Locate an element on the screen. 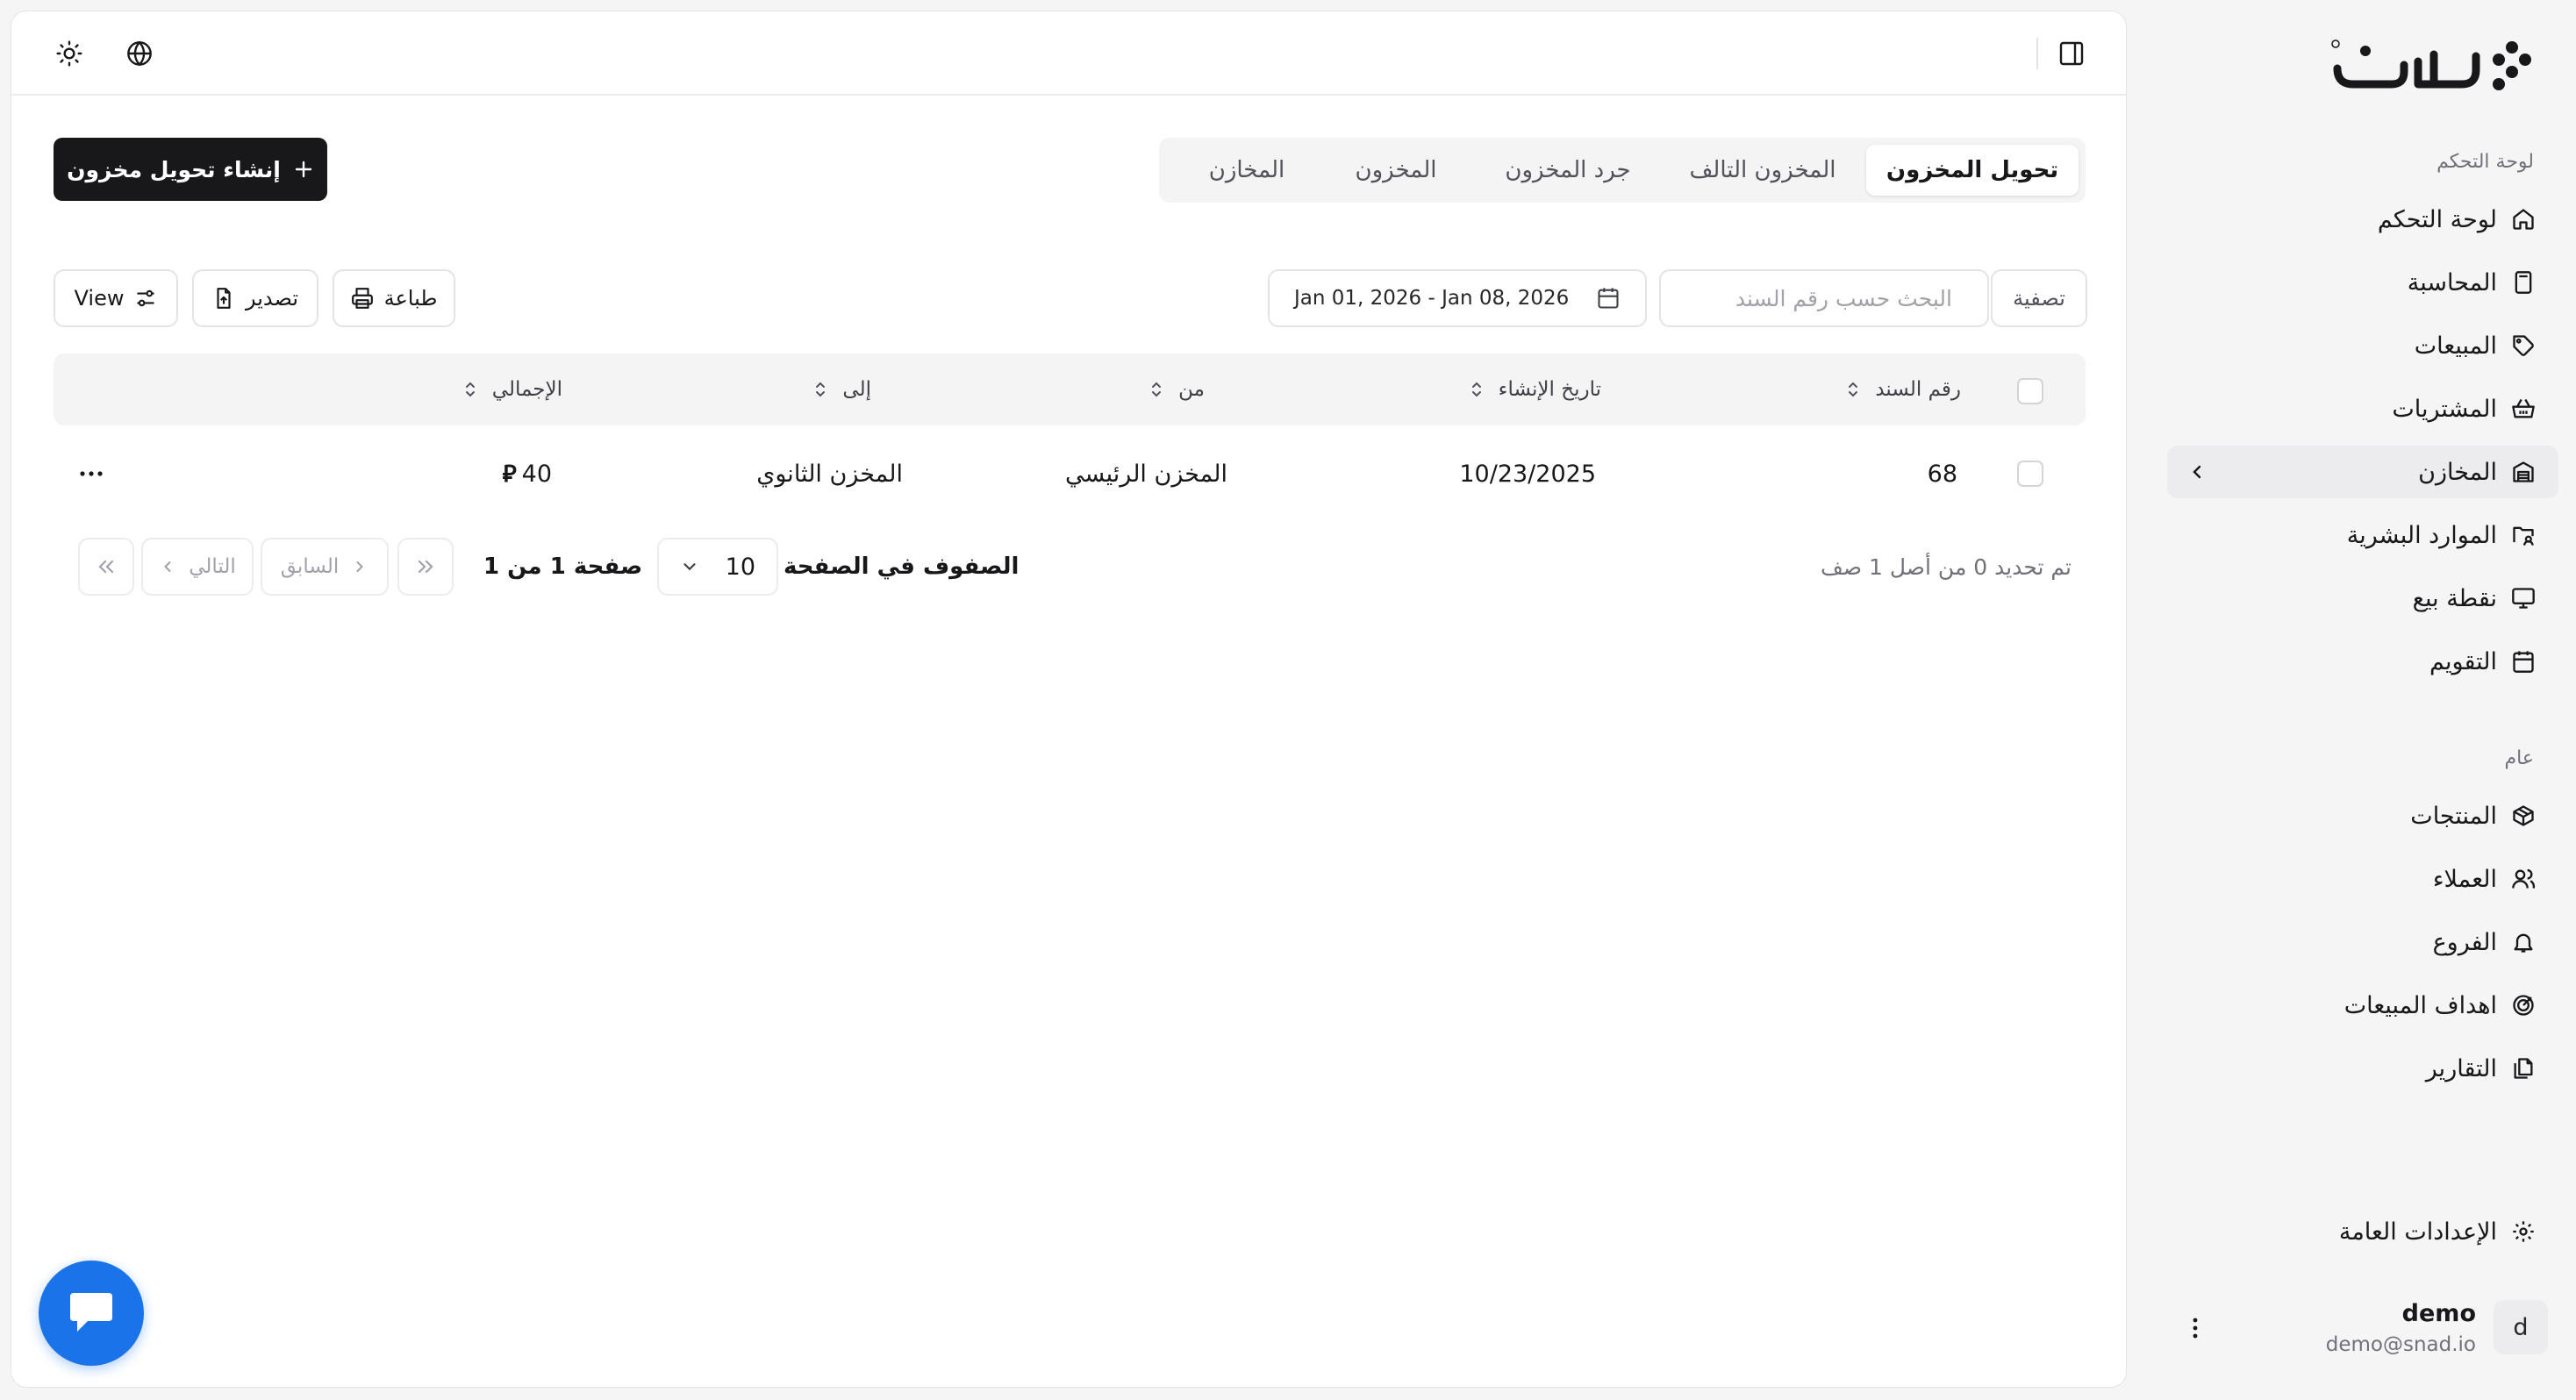 Image resolution: width=2576 pixels, height=1400 pixels. sidebar-item-label: الموارد البشرية is located at coordinates (2421, 535).